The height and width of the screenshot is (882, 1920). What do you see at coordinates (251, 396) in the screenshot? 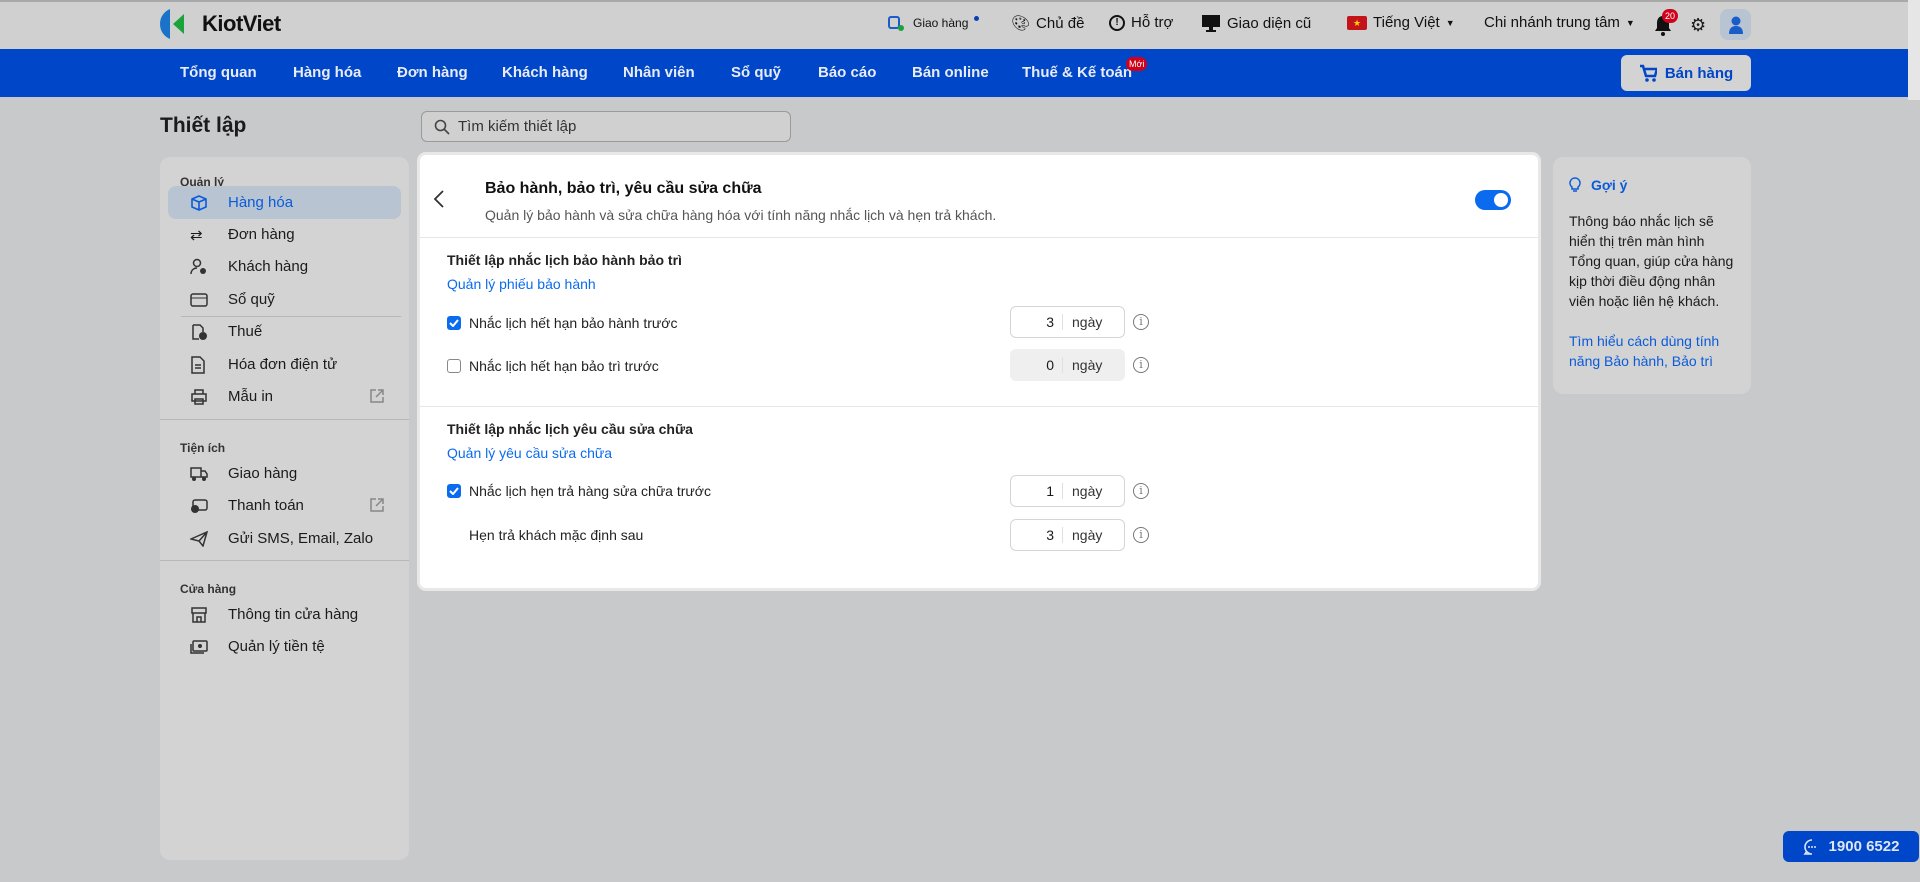
I see `sidebar-label: Mẫu in` at bounding box center [251, 396].